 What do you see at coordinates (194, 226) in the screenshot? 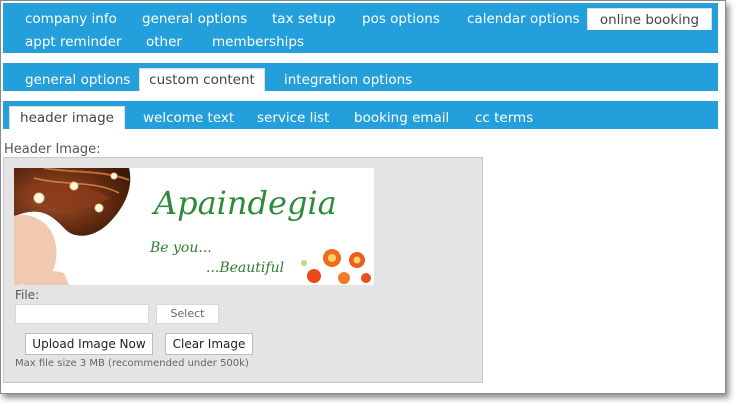
I see `header-image-preview: Apaindegia Be you... ...Beautiful` at bounding box center [194, 226].